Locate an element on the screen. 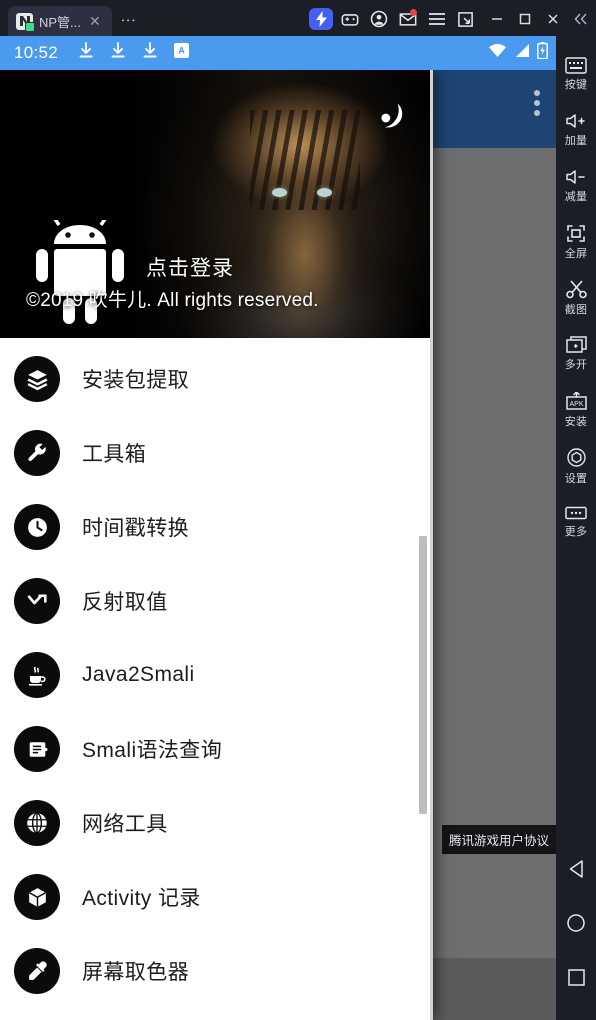  menu-item-label: 网络工具 is located at coordinates (125, 824).